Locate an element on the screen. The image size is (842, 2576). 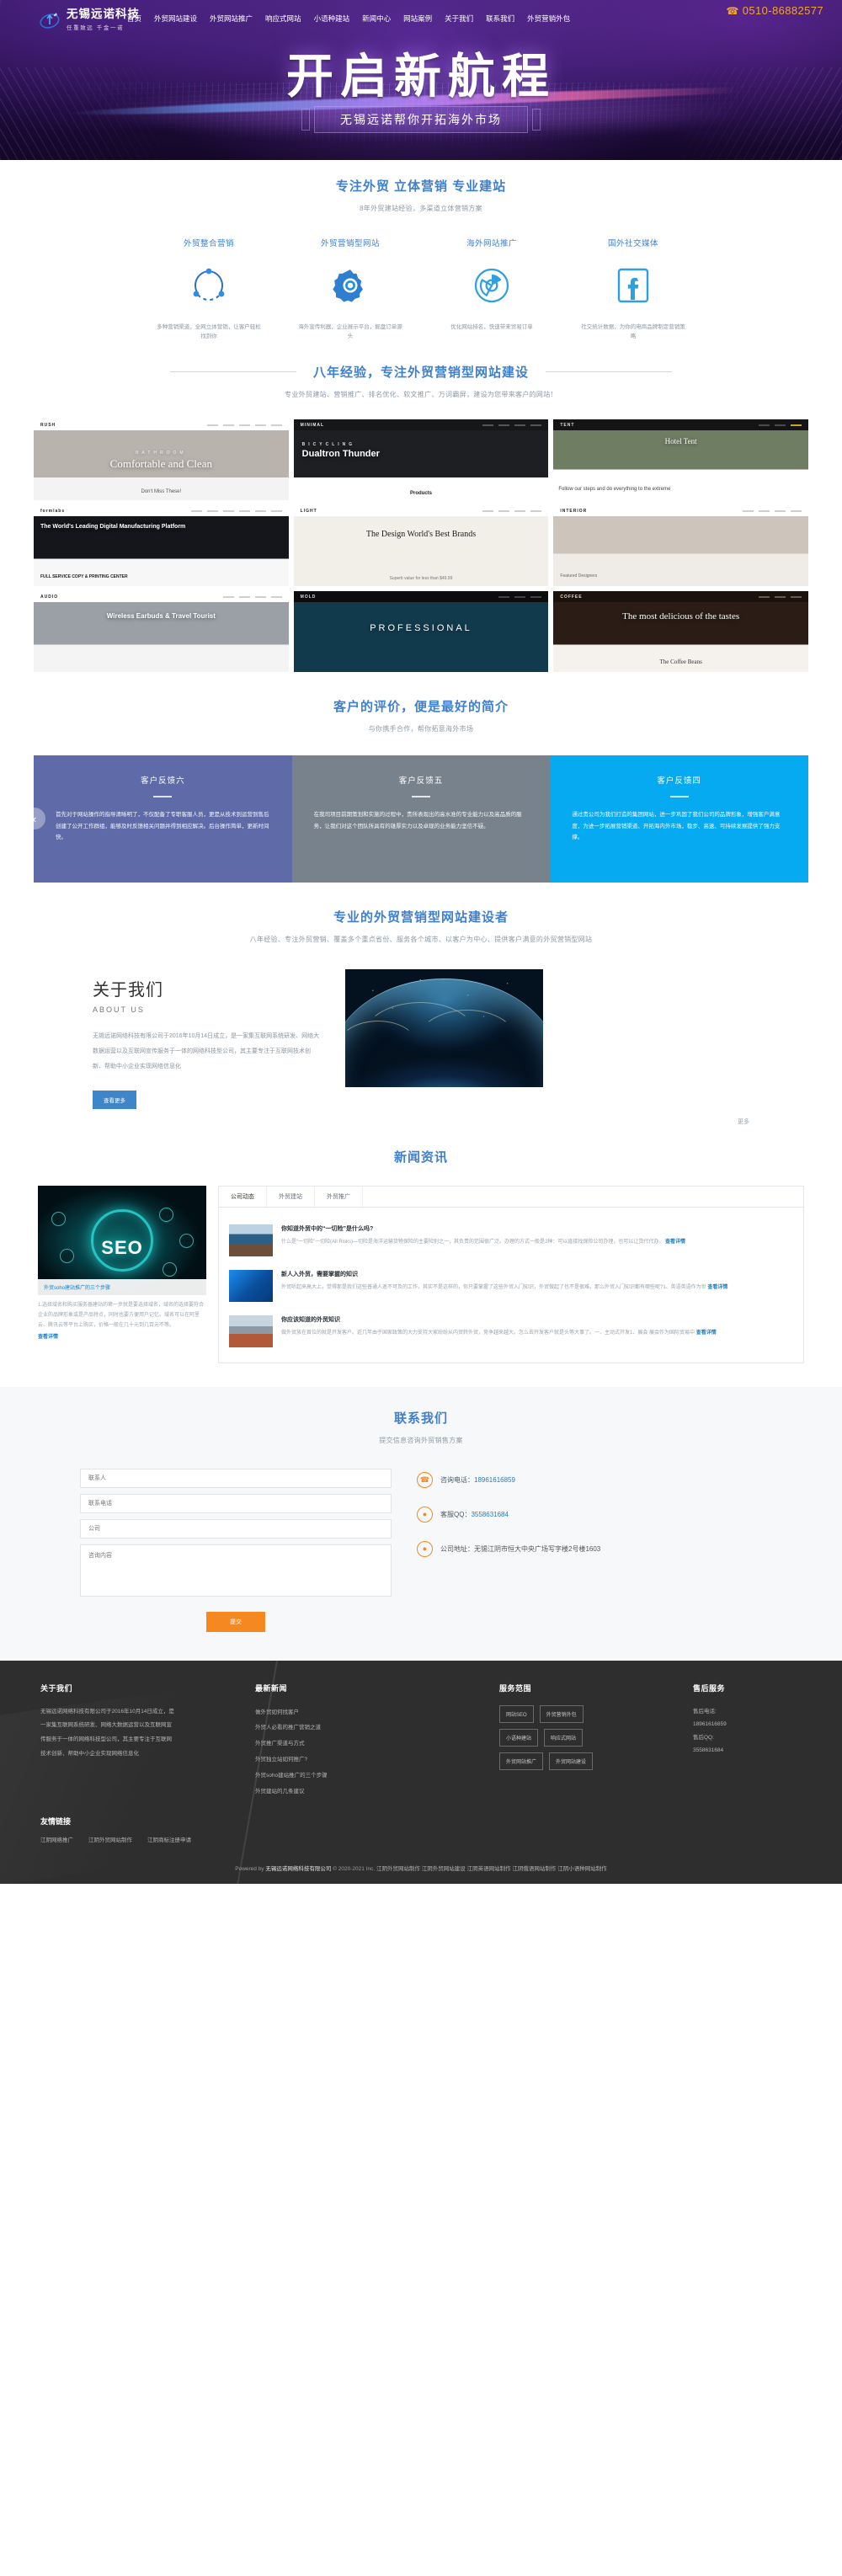
testimonial-name: 客户反馈五 is located at coordinates (421, 781).